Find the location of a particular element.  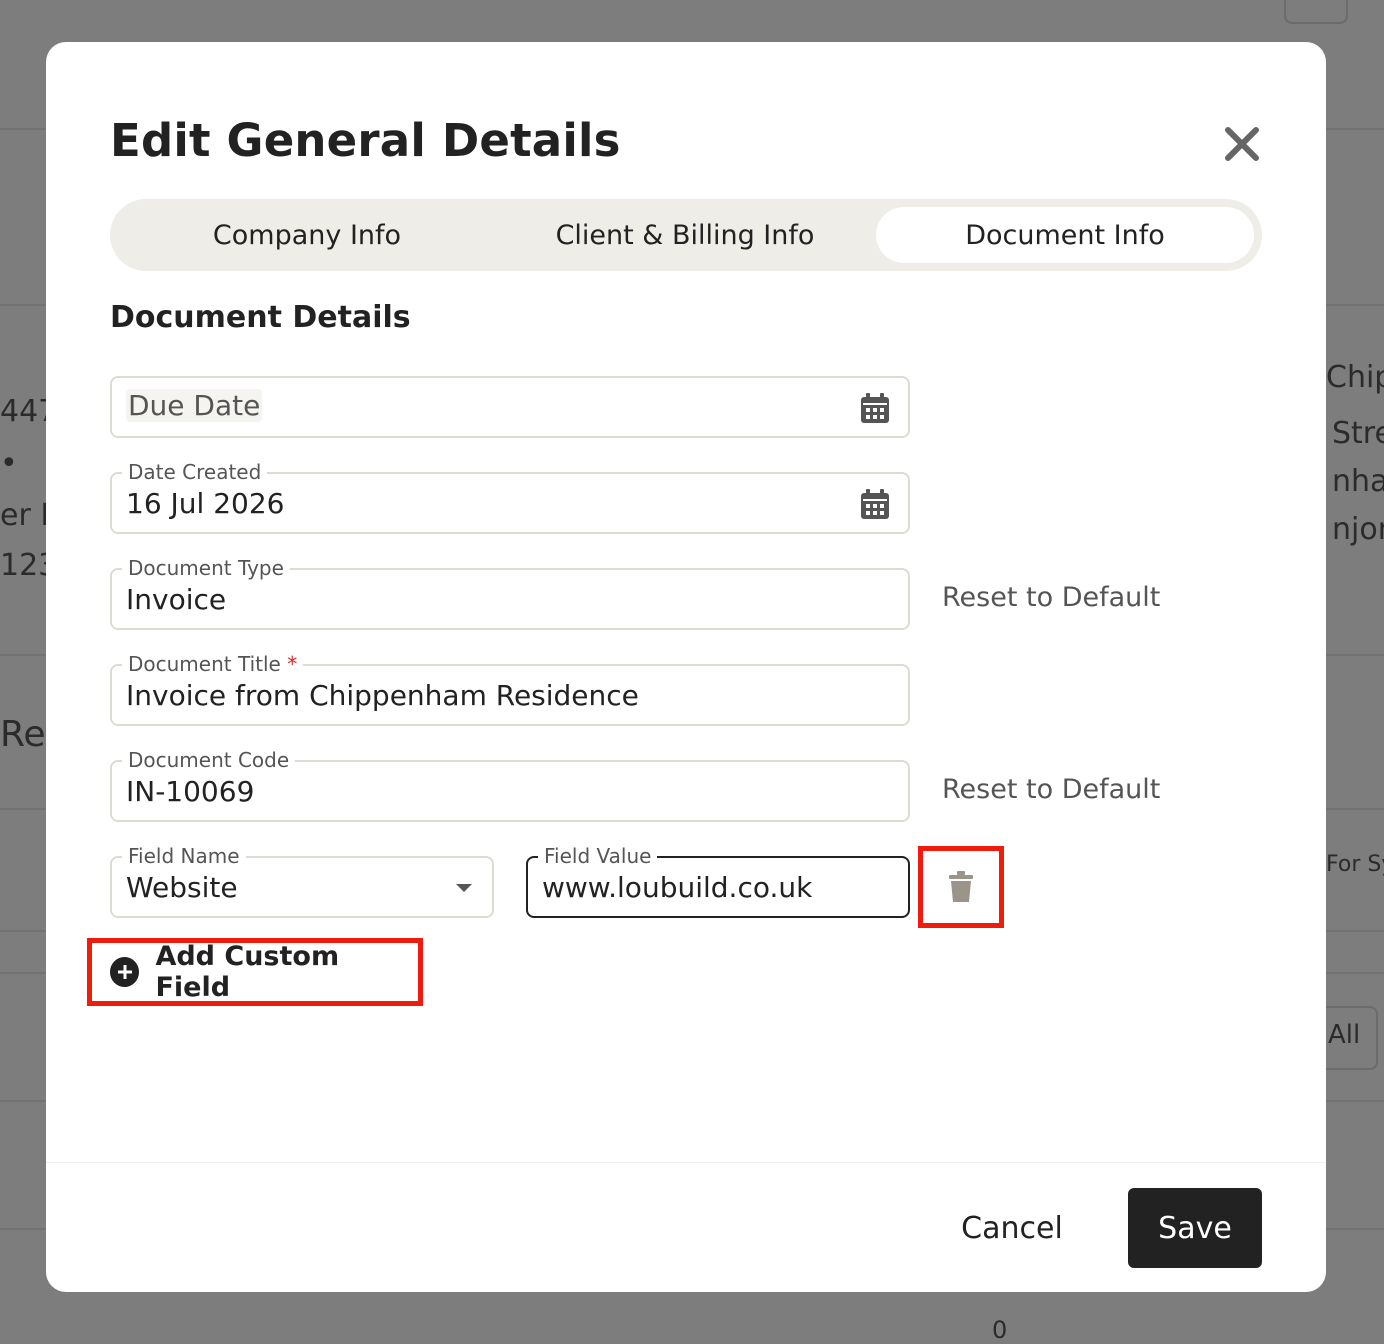

date-created-value: 16 Jul 2026 is located at coordinates (205, 503).